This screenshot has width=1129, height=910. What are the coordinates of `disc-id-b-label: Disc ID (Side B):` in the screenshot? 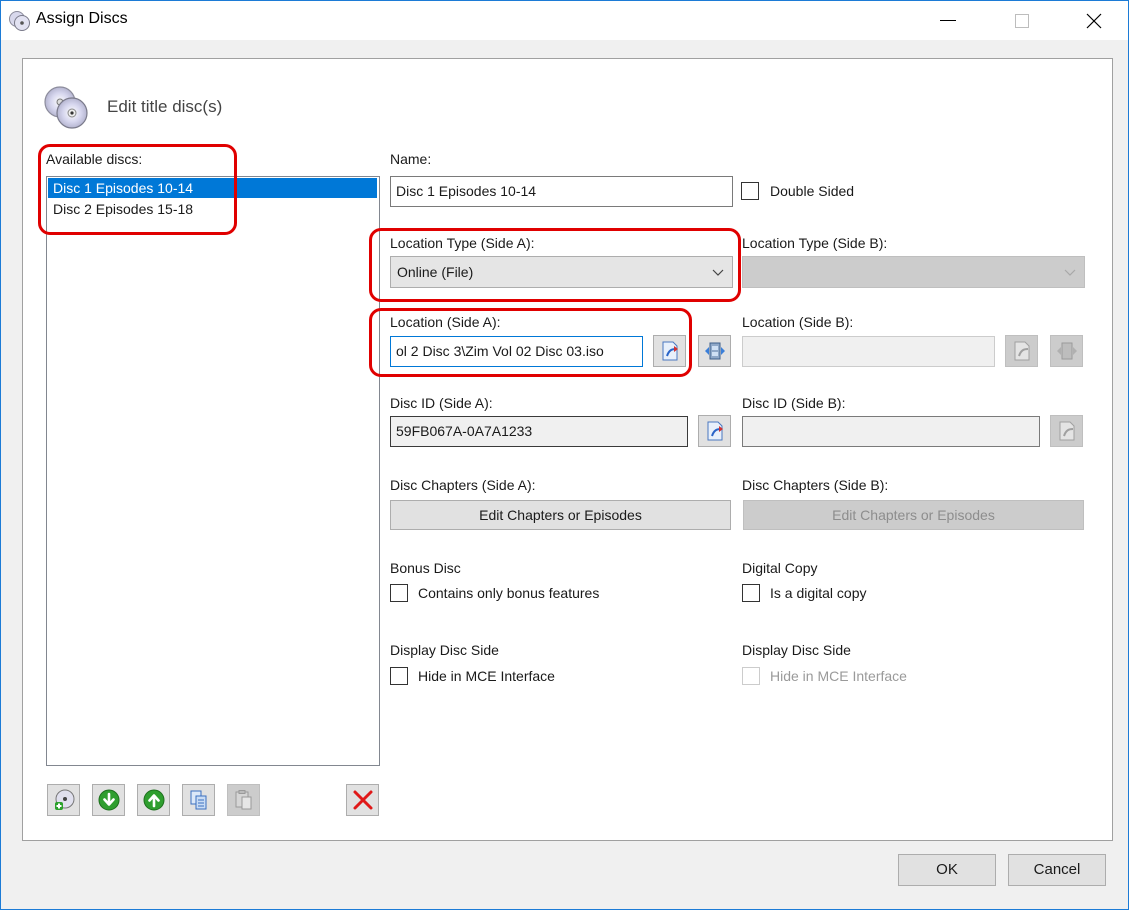 It's located at (794, 403).